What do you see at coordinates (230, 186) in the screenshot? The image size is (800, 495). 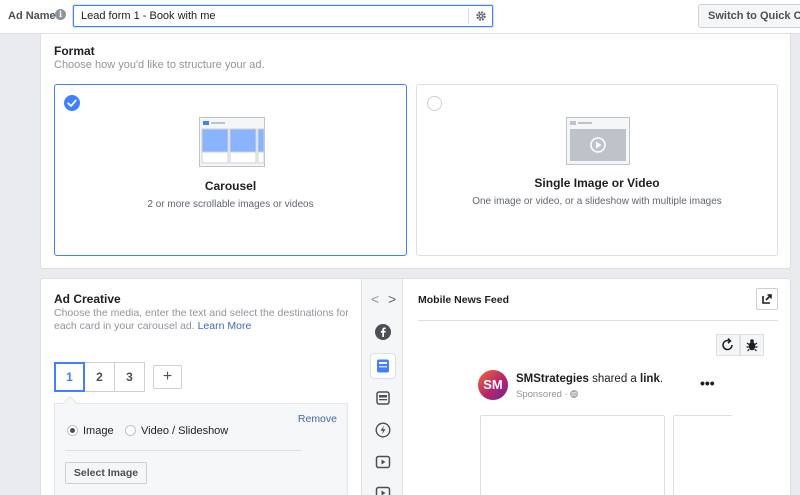 I see `carousel-title: Carousel` at bounding box center [230, 186].